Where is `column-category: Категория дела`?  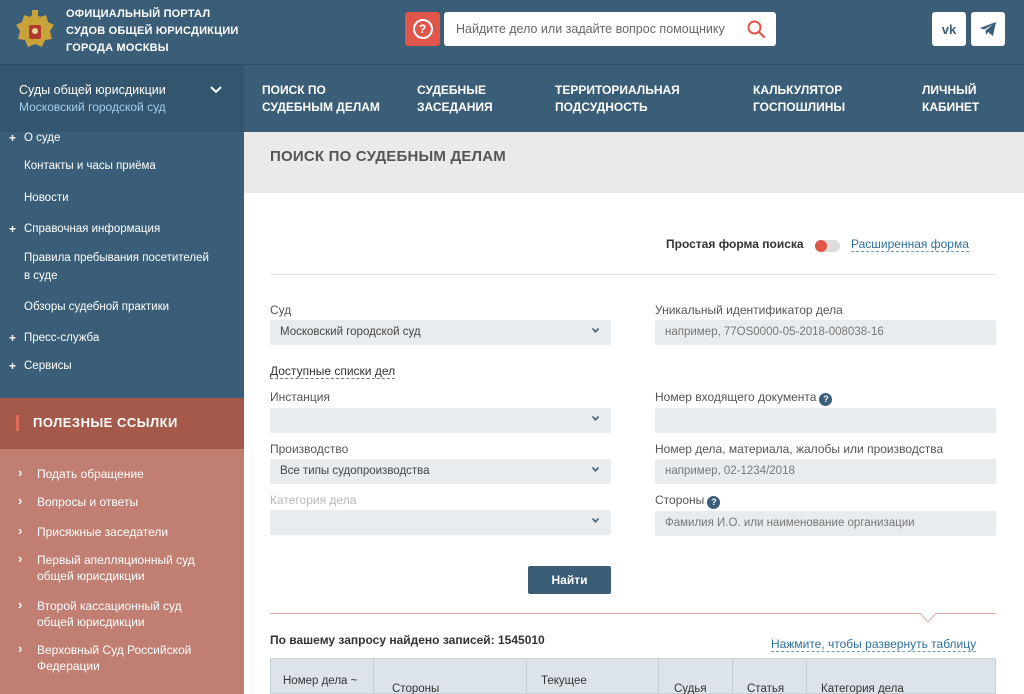
column-category: Категория дела is located at coordinates (901, 676).